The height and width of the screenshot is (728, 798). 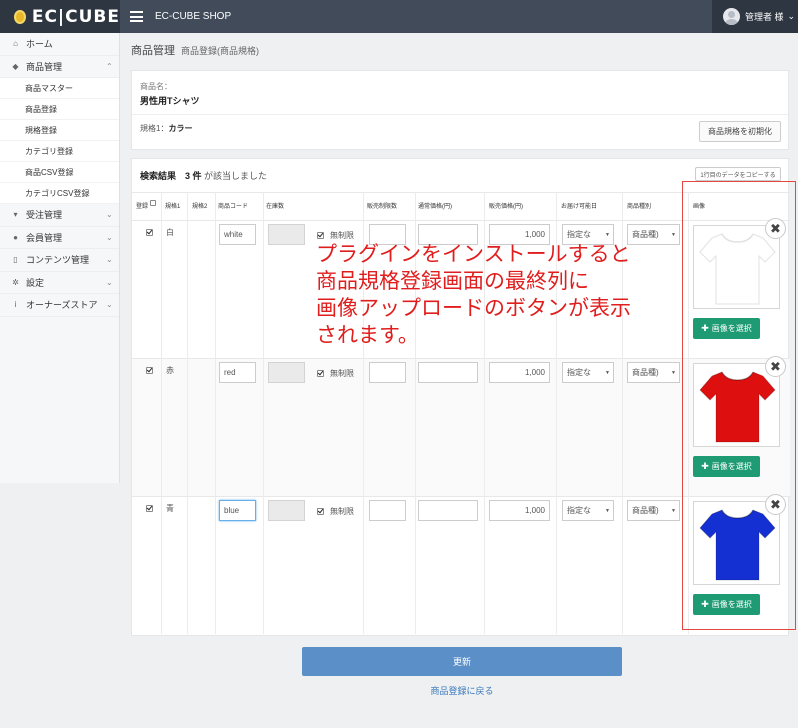 I want to click on divider, so click(x=460, y=114).